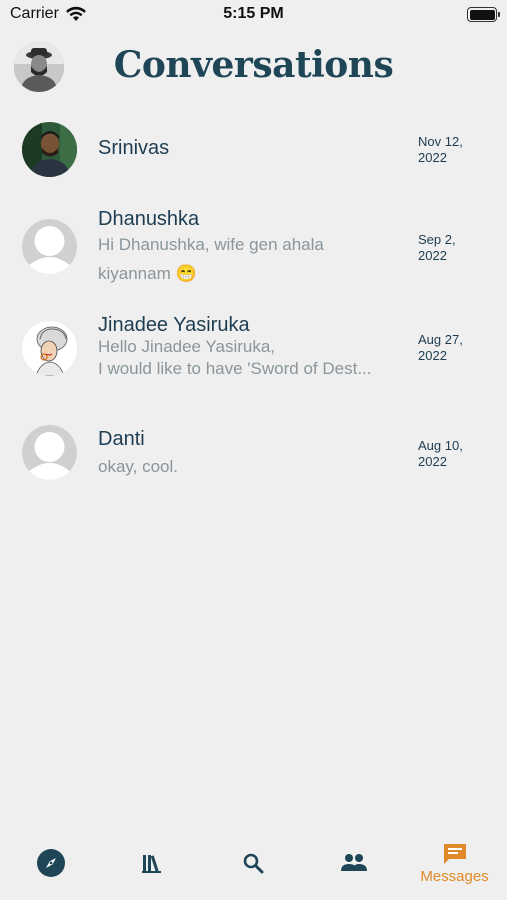  I want to click on conversation-date: Aug 27, 2022, so click(440, 347).